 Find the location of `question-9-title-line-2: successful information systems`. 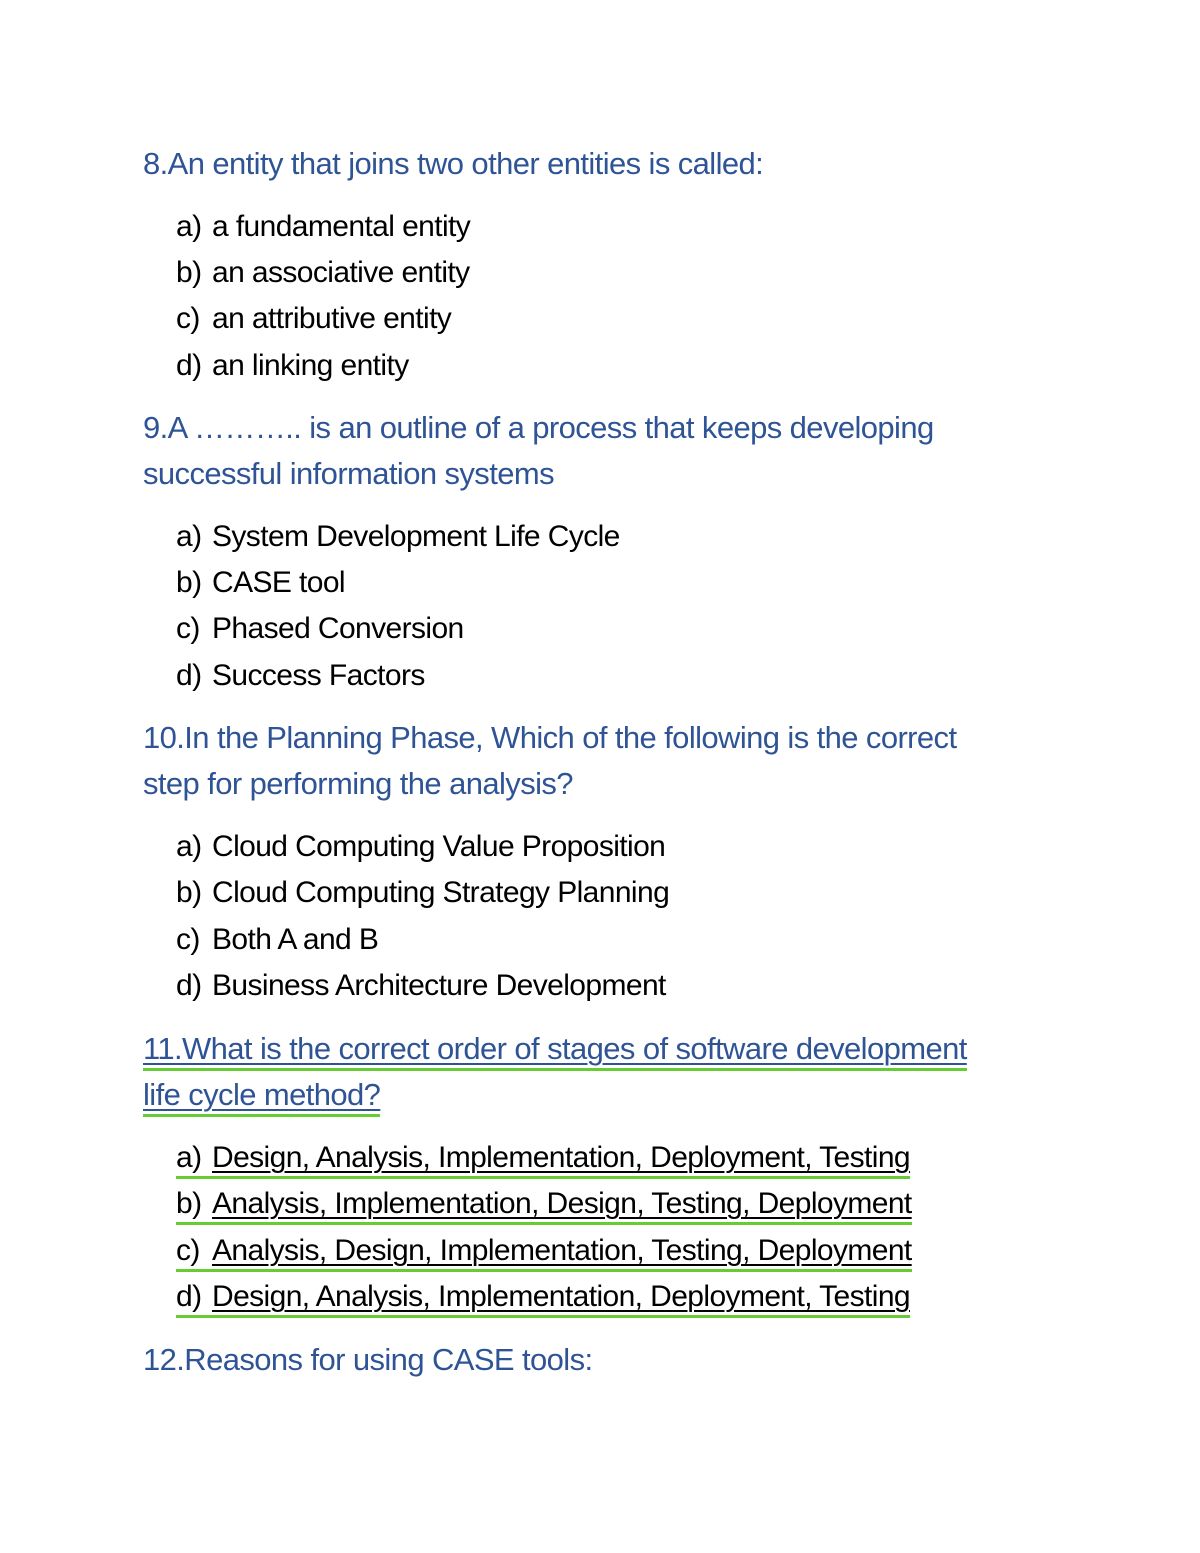

question-9-title-line-2: successful information systems is located at coordinates (349, 473).